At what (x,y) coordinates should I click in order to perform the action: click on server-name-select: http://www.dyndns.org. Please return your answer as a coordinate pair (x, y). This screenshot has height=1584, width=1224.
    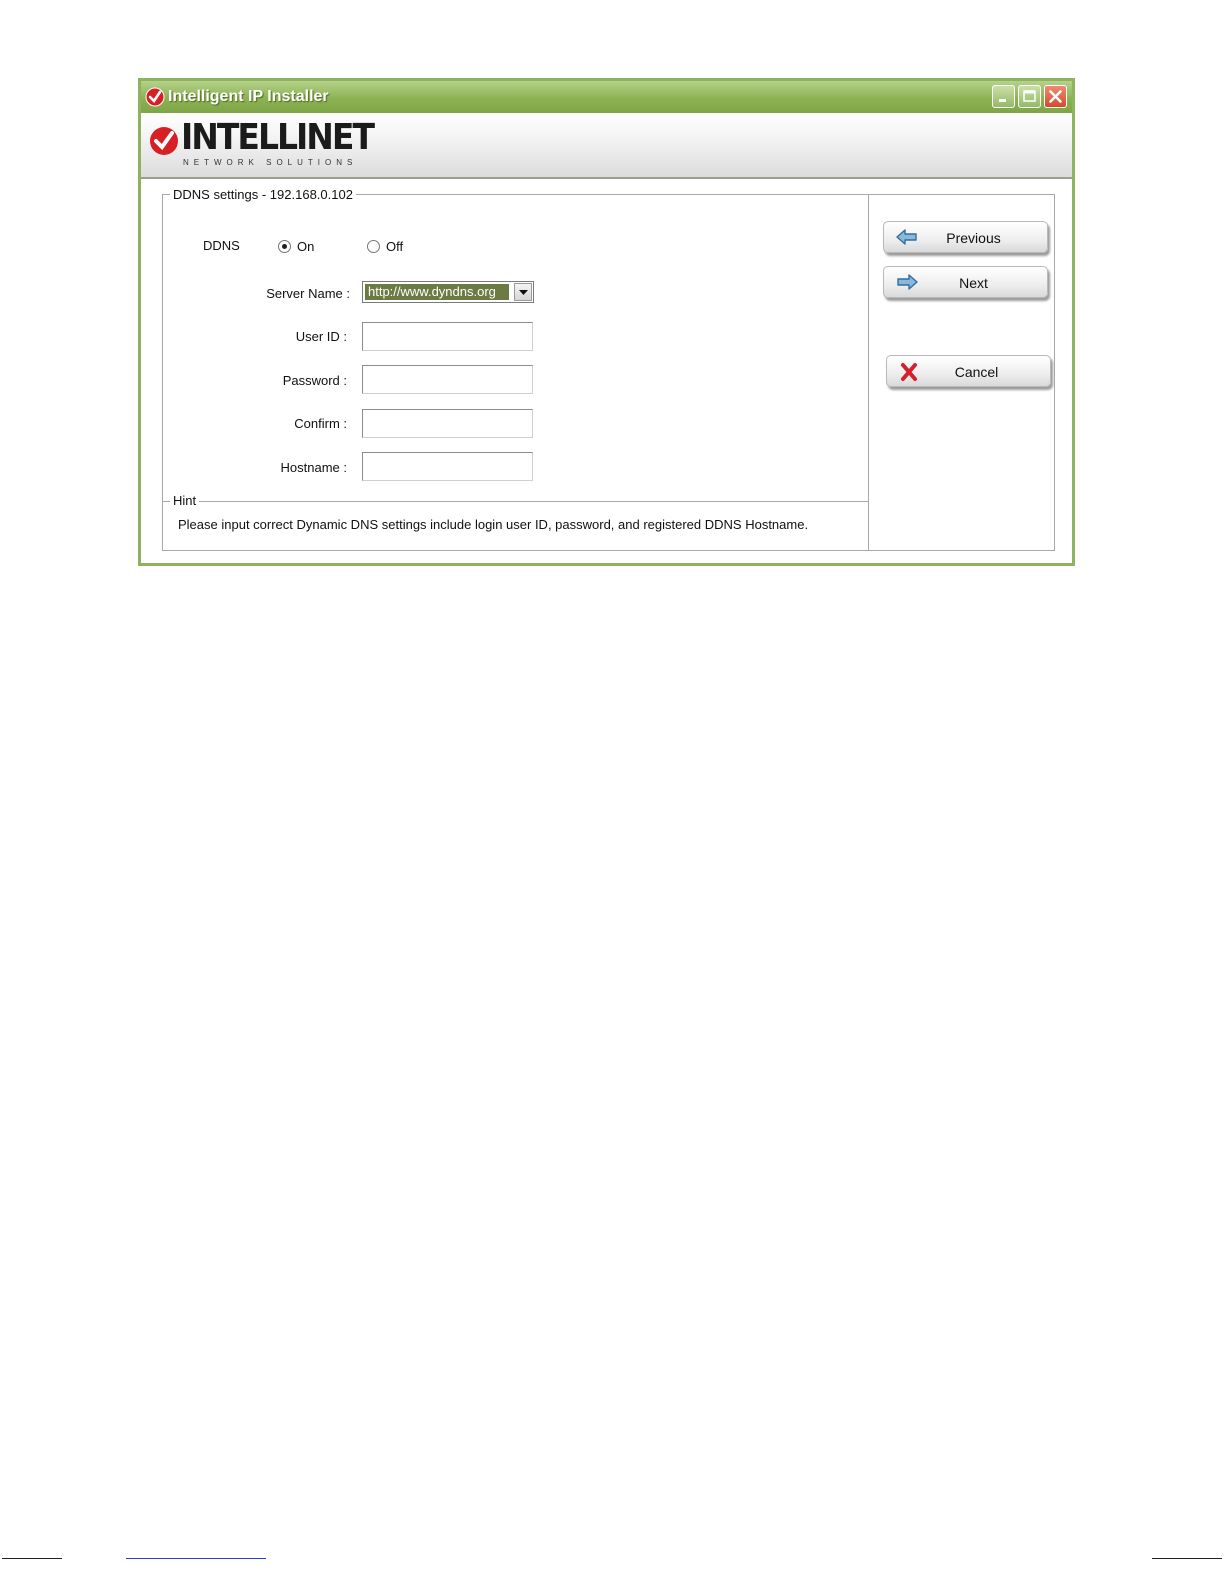
    Looking at the image, I should click on (448, 292).